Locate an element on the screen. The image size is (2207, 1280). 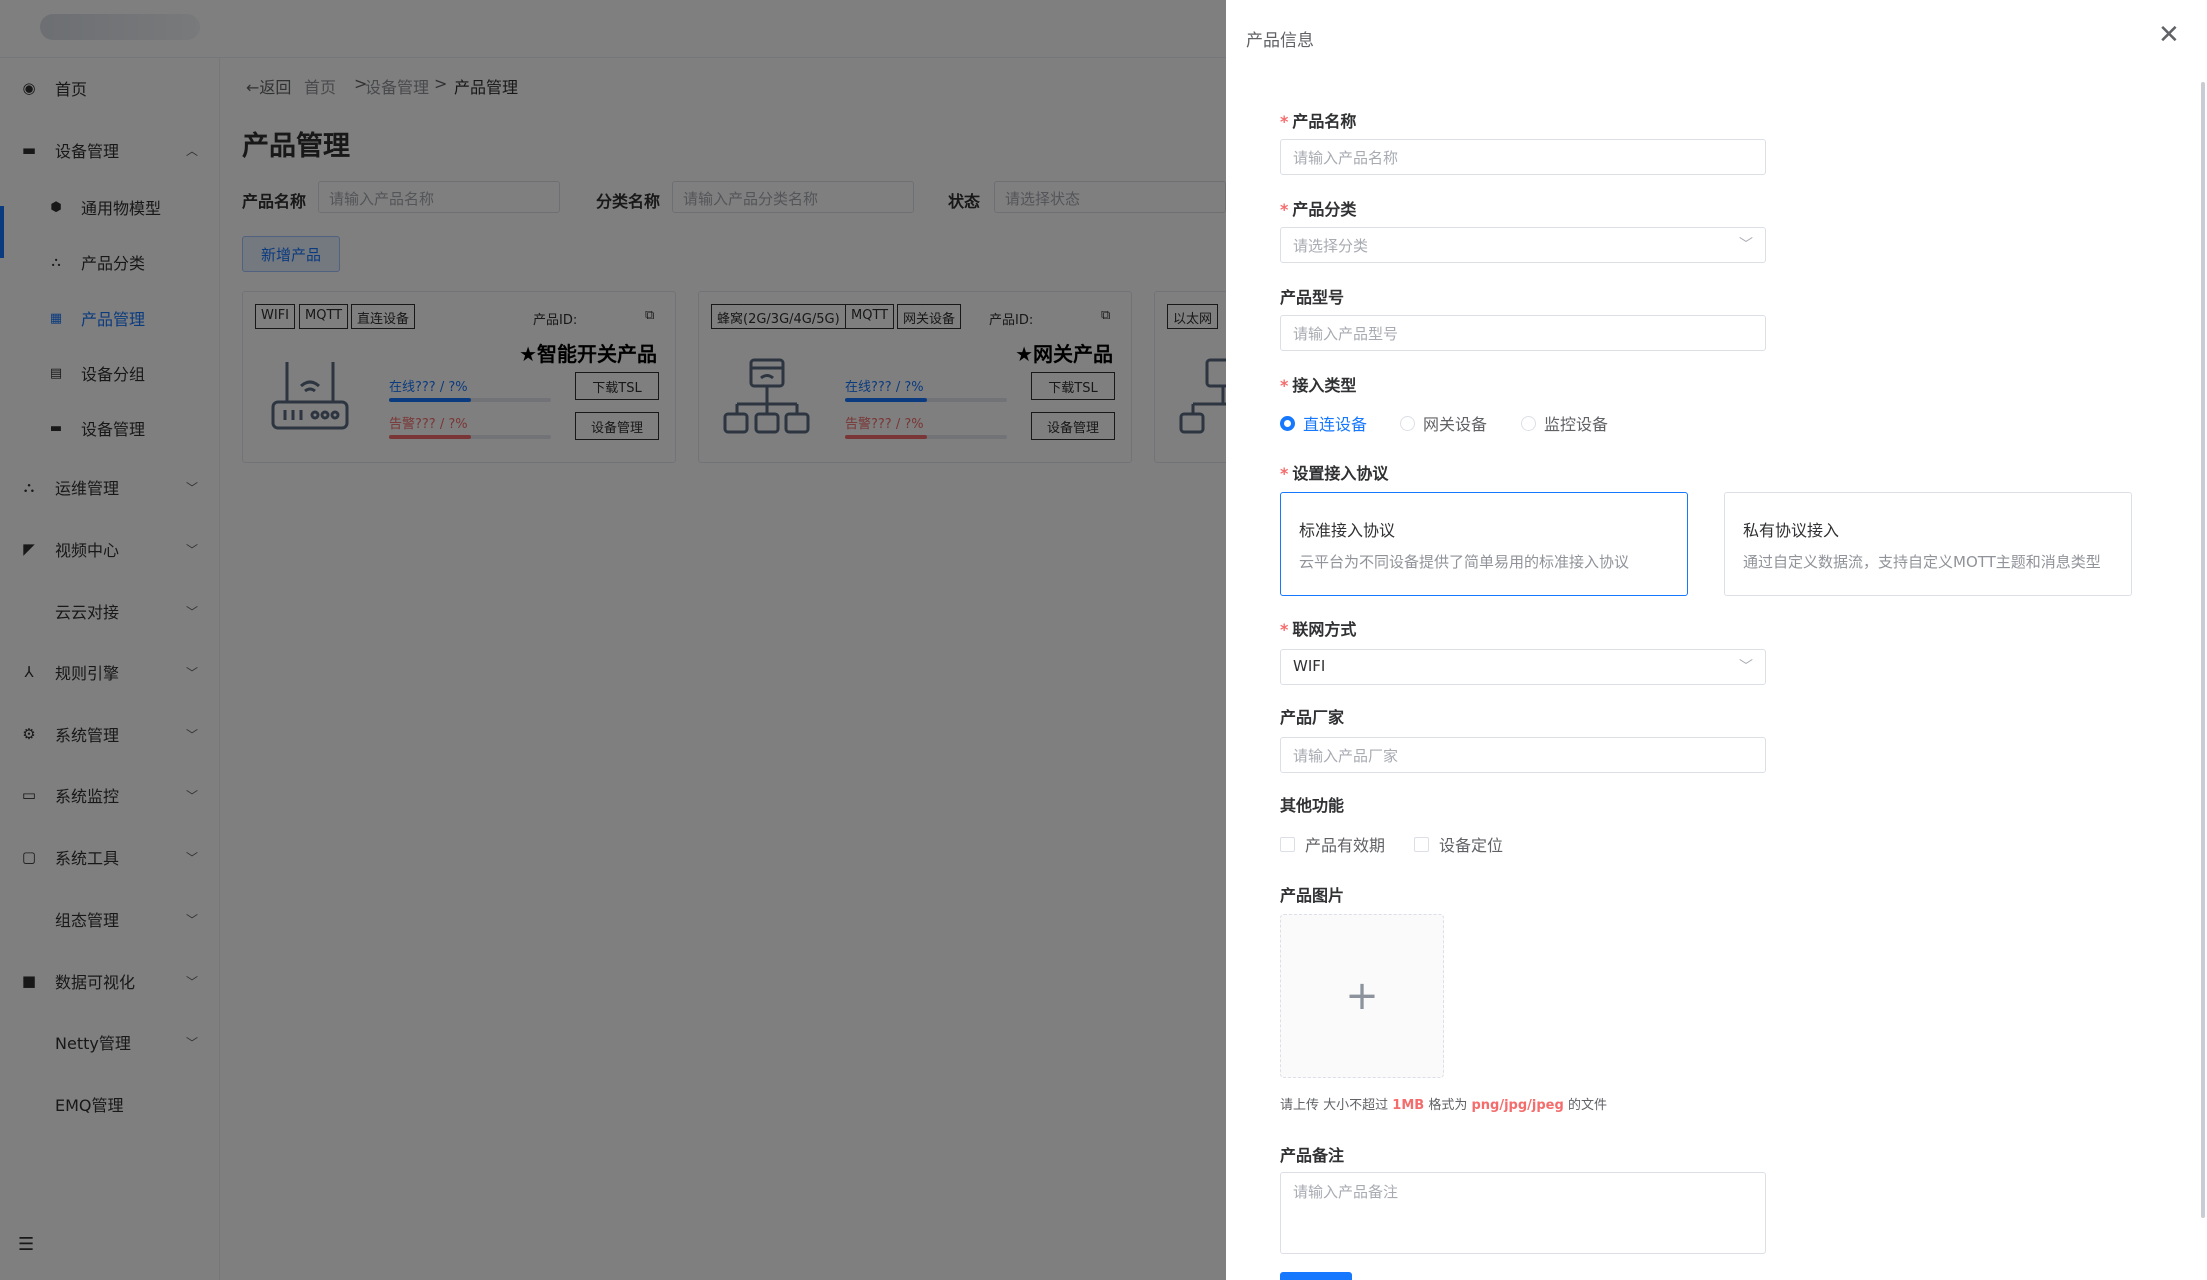
vendor-input: 请输入产品厂家 is located at coordinates (1523, 755).